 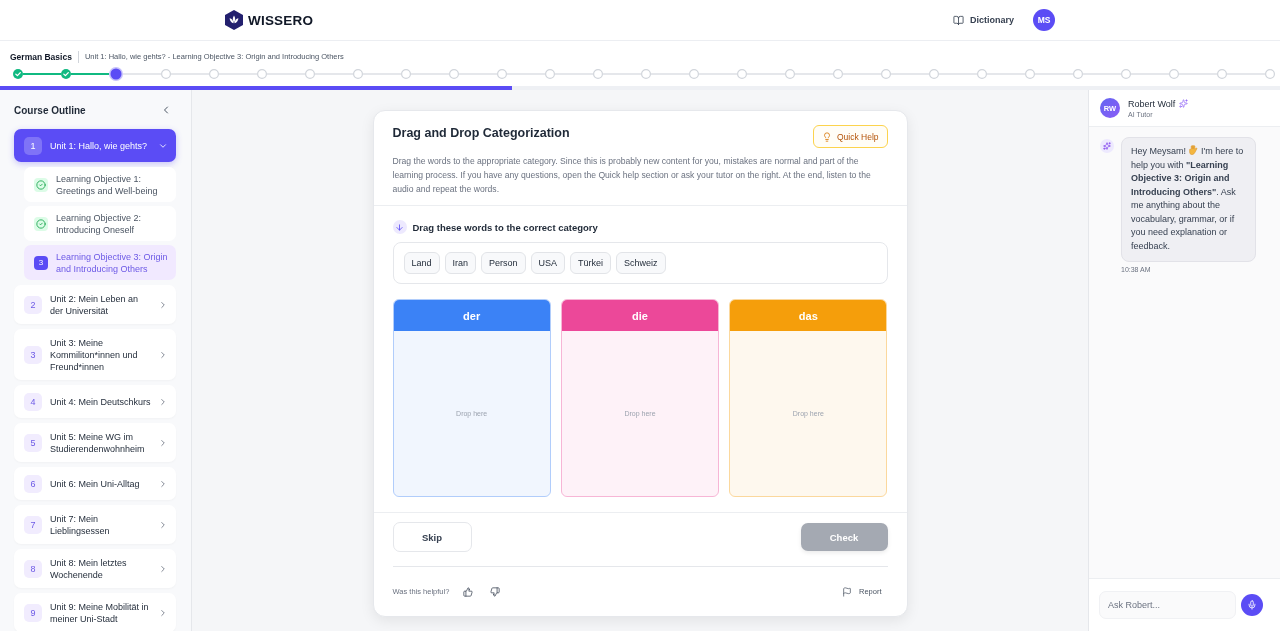 I want to click on course-title: German Basics, so click(x=41, y=56).